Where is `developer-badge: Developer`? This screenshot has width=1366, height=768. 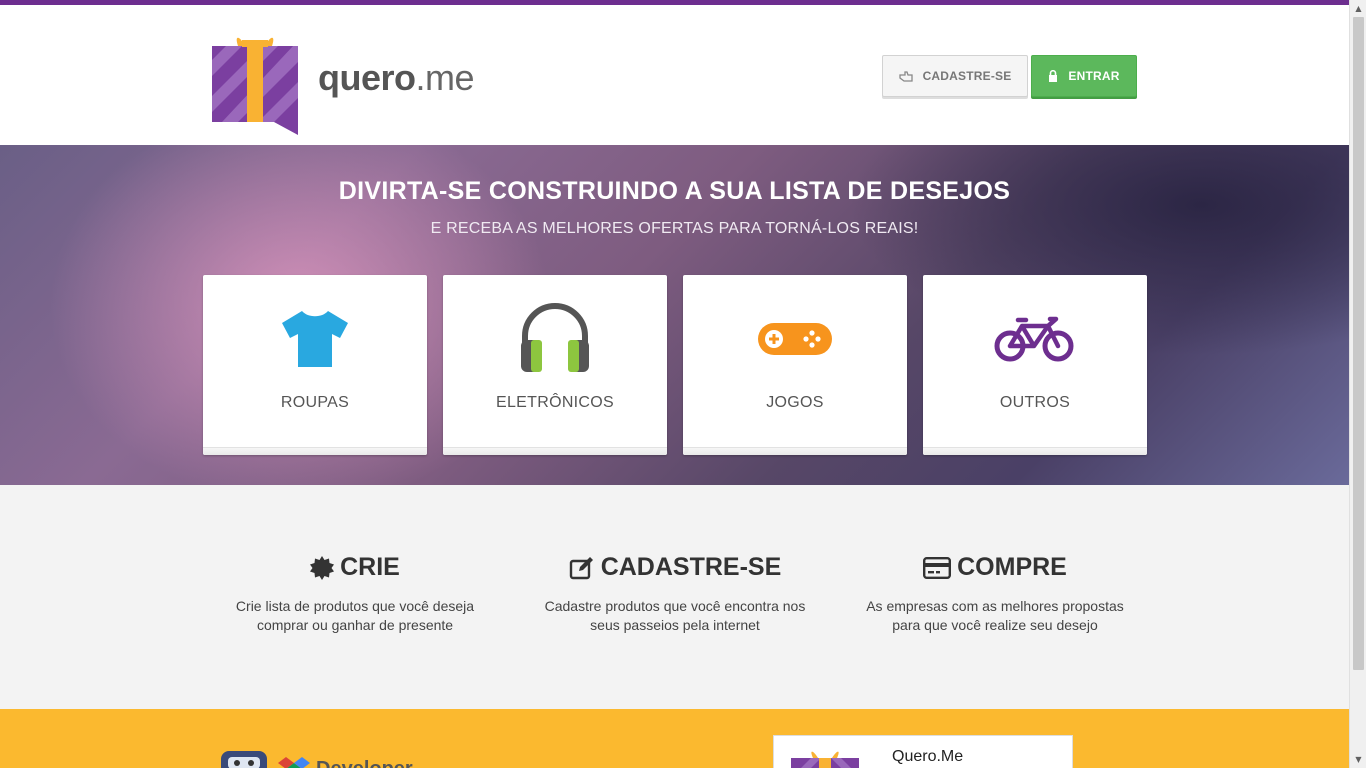 developer-badge: Developer is located at coordinates (315, 758).